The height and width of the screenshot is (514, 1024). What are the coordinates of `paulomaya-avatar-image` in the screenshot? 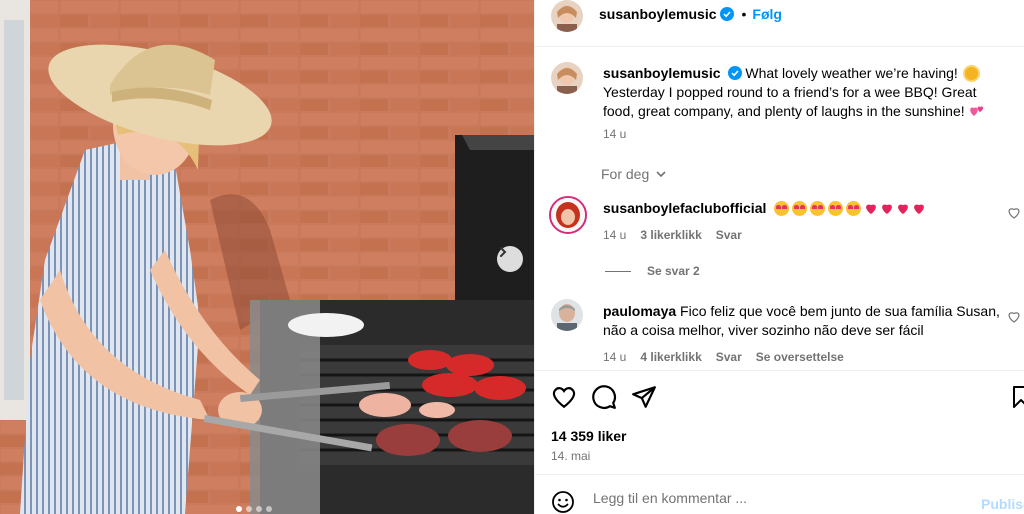 It's located at (567, 315).